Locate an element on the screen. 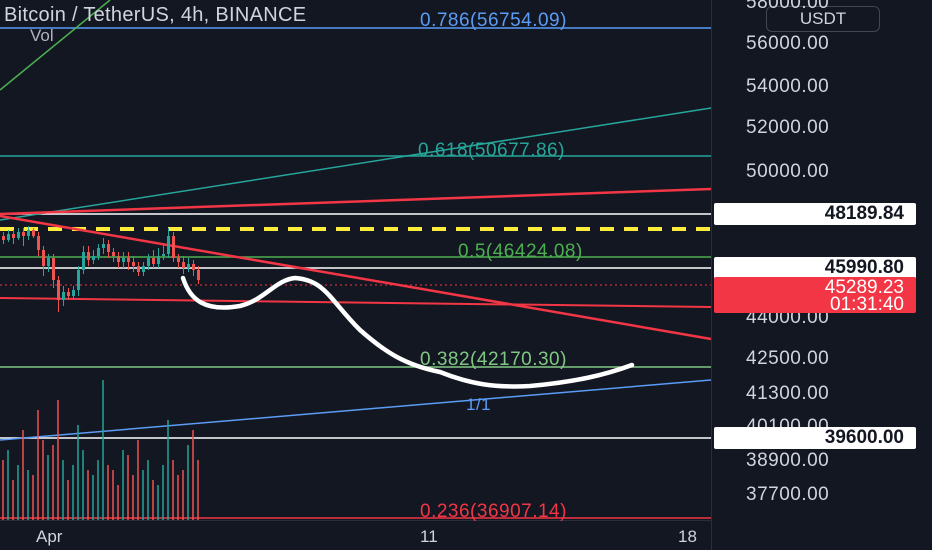 The height and width of the screenshot is (550, 932). price-tick: 42500.00 is located at coordinates (788, 358).